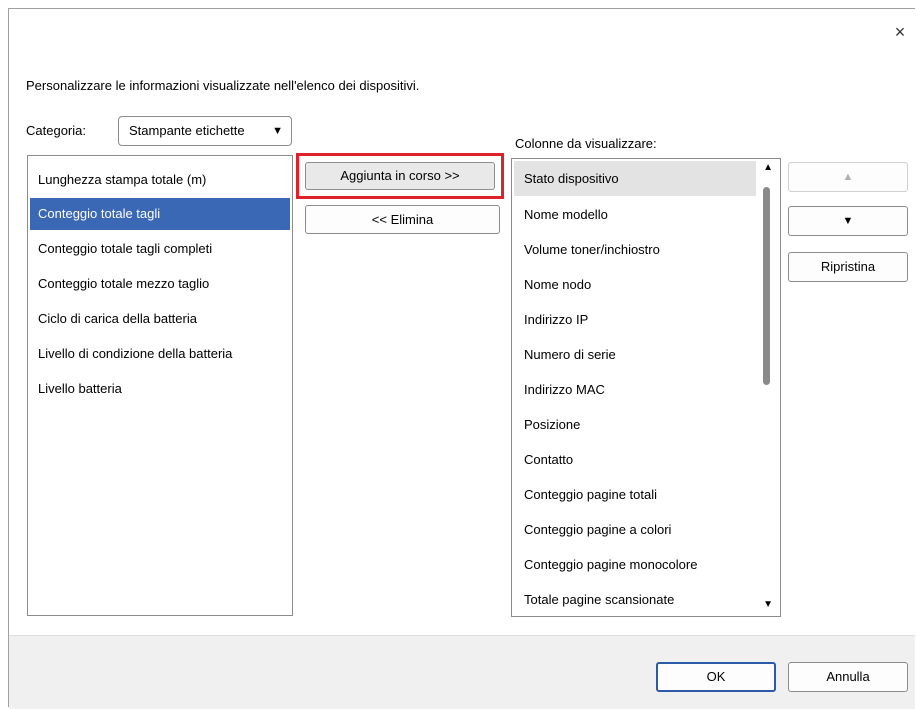 Image resolution: width=917 pixels, height=709 pixels. Describe the element at coordinates (635, 178) in the screenshot. I see `list-item-selected: Stato dispositivo` at that location.